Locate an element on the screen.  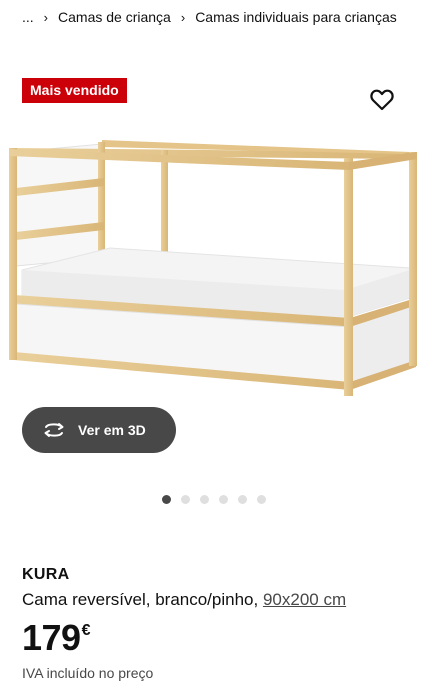
view-in-3d-label: Ver em 3D is located at coordinates (112, 430).